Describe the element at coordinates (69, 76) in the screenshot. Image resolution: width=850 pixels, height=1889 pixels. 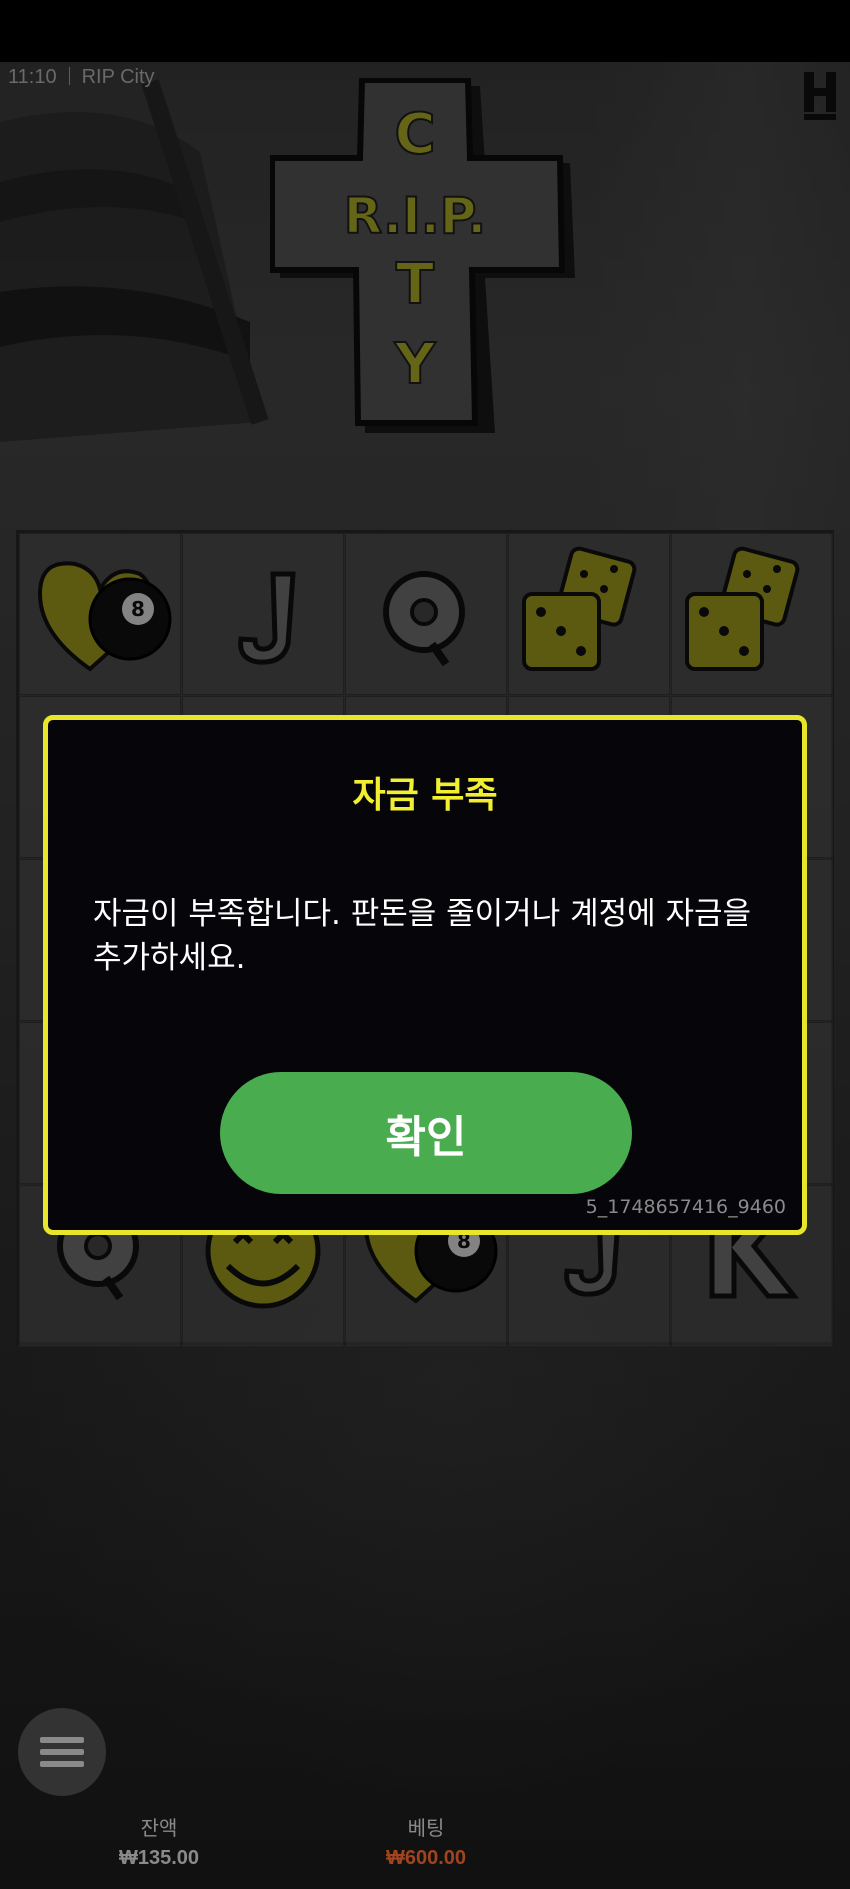
I see `separator` at that location.